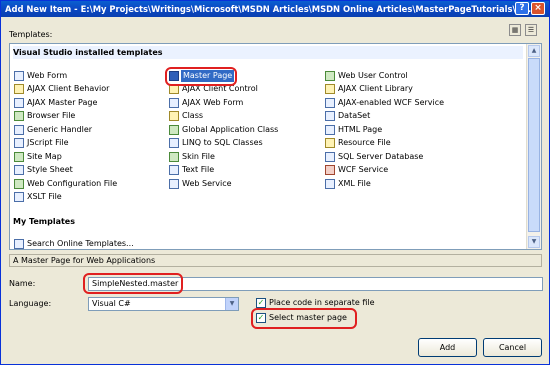 The width and height of the screenshot is (550, 365). I want to click on resource-file-icon, so click(330, 143).